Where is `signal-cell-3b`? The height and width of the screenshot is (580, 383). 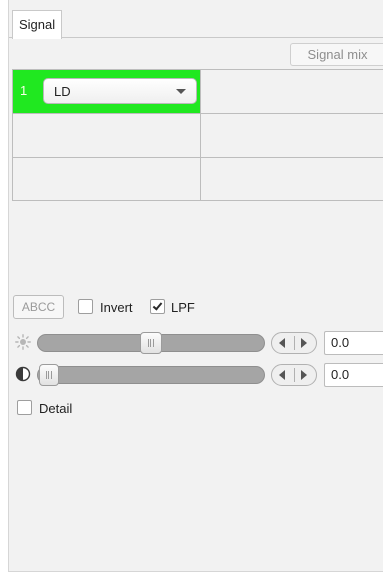 signal-cell-3b is located at coordinates (292, 179).